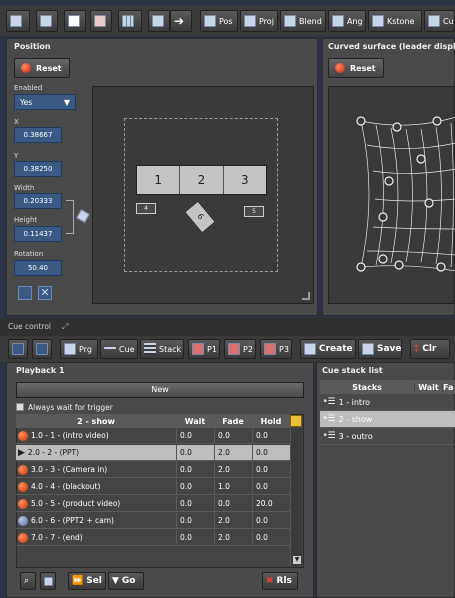 This screenshot has width=455, height=598. What do you see at coordinates (380, 349) in the screenshot?
I see `cc-save-button: Save` at bounding box center [380, 349].